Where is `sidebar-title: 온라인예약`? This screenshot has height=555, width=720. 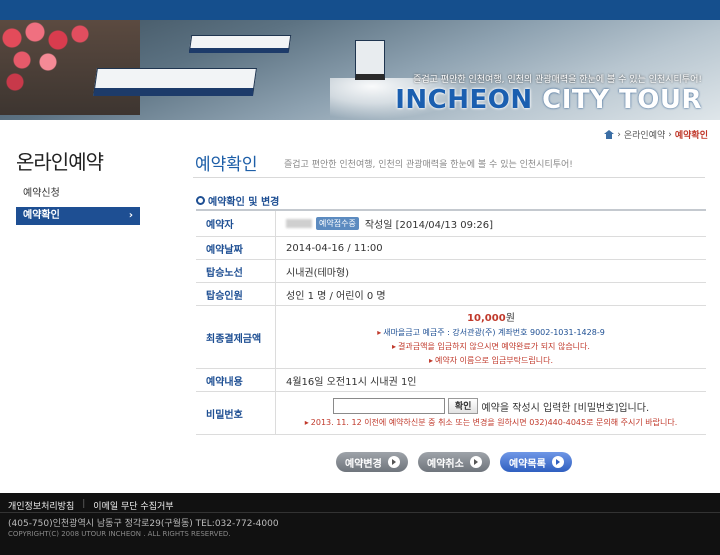
sidebar-title: 온라인예약 is located at coordinates (60, 162).